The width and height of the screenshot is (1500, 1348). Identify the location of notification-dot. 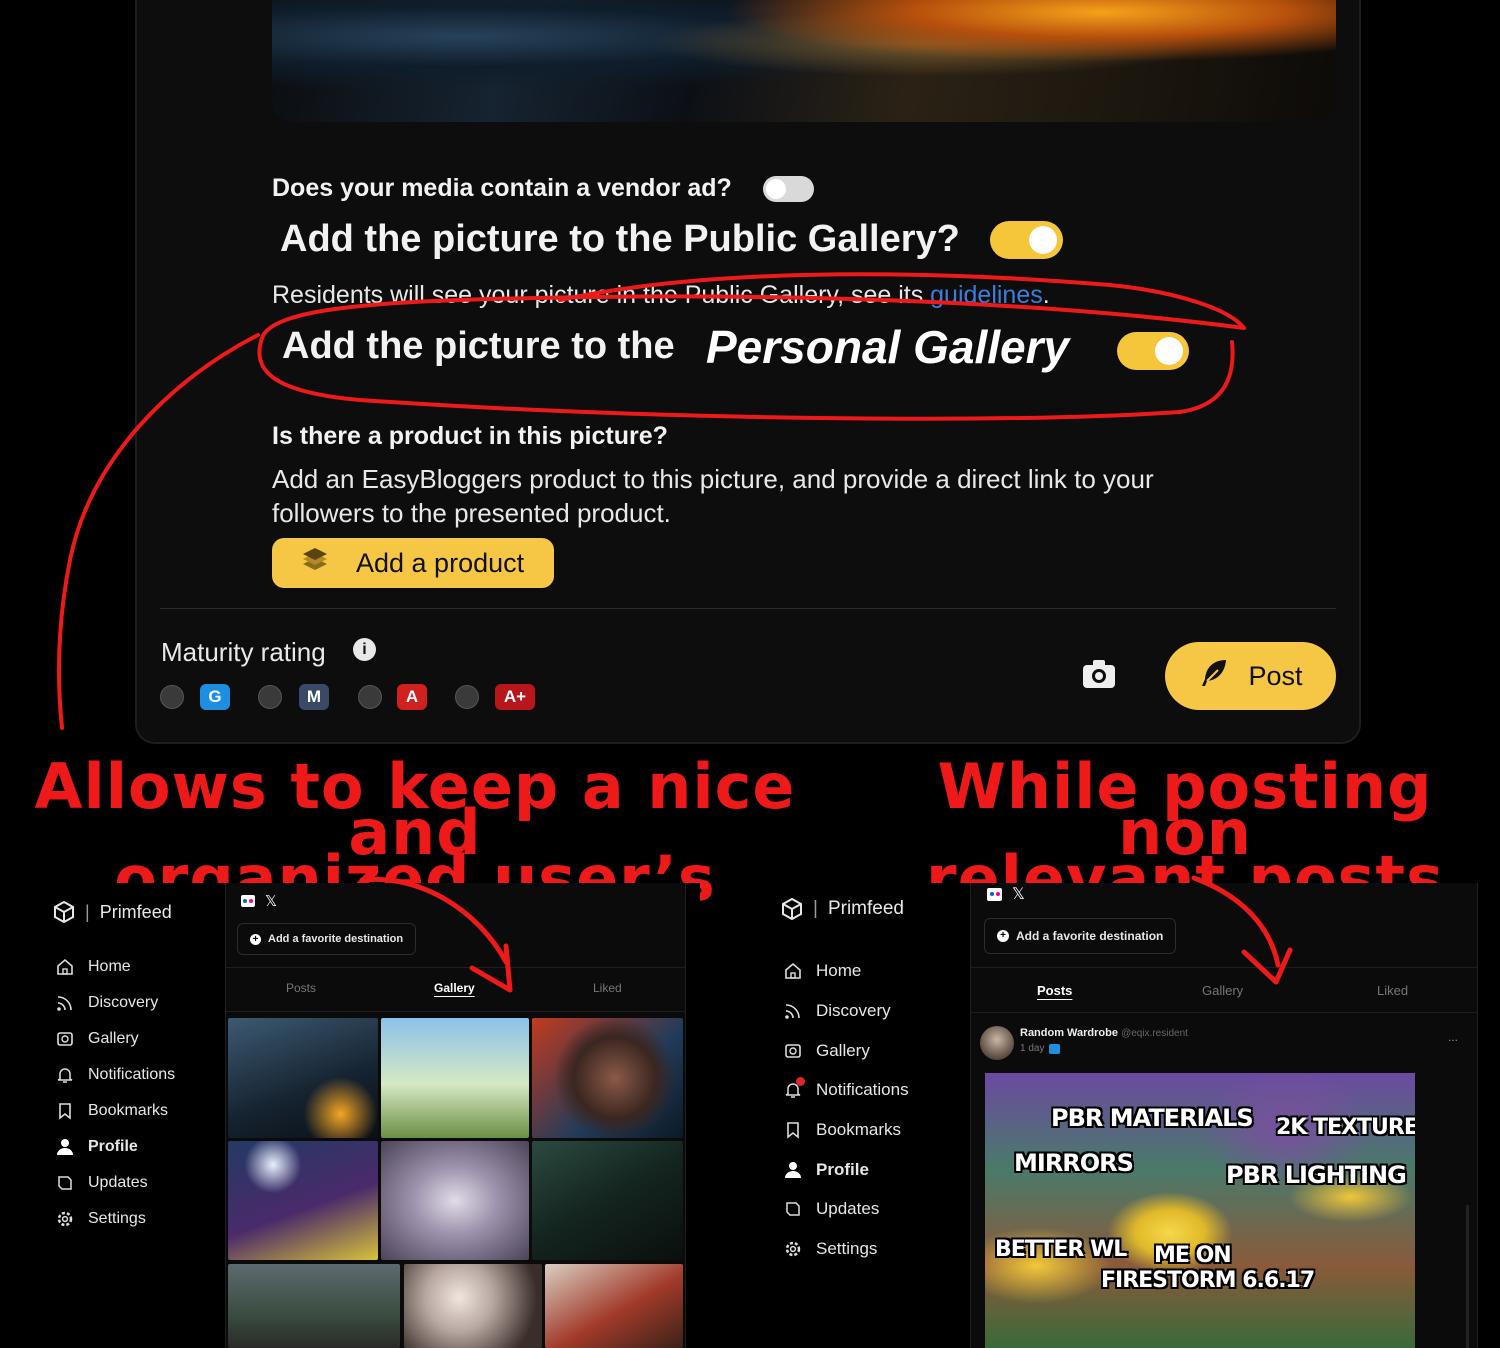
(800, 1081).